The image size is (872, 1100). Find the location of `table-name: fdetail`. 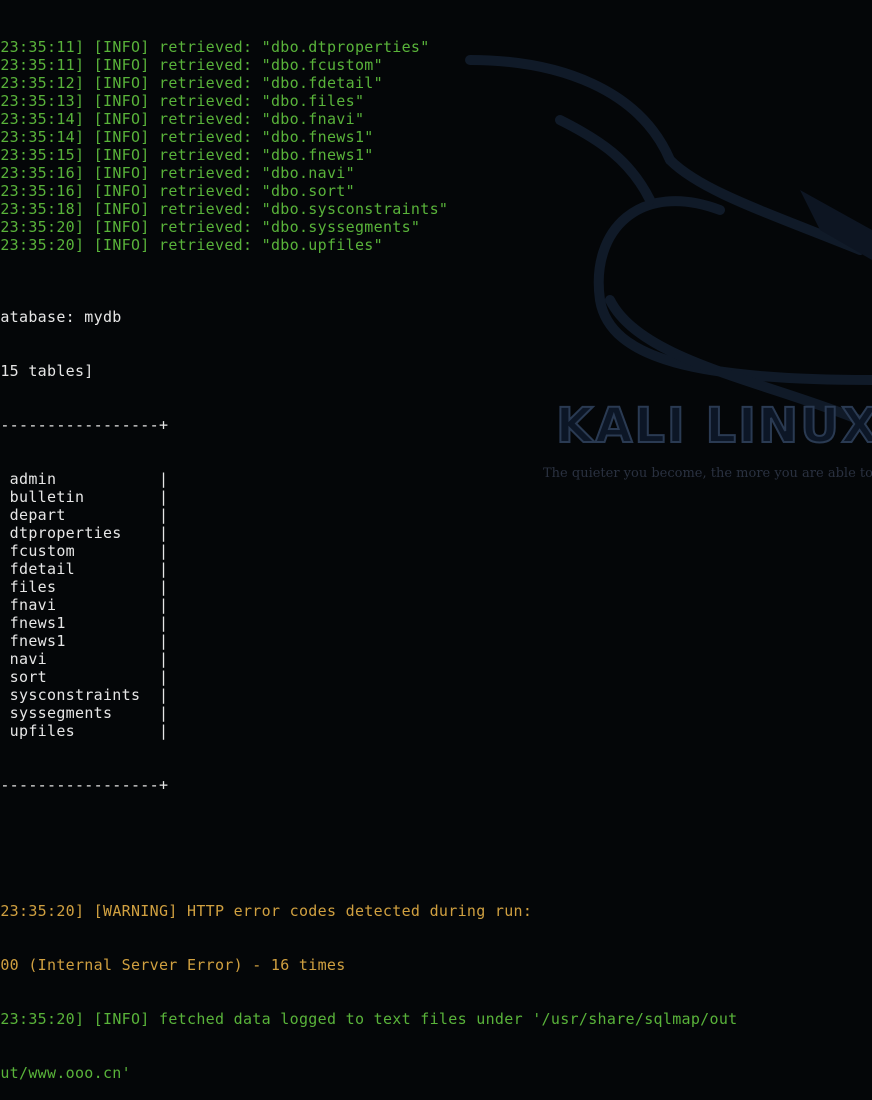

table-name: fdetail is located at coordinates (42, 569).